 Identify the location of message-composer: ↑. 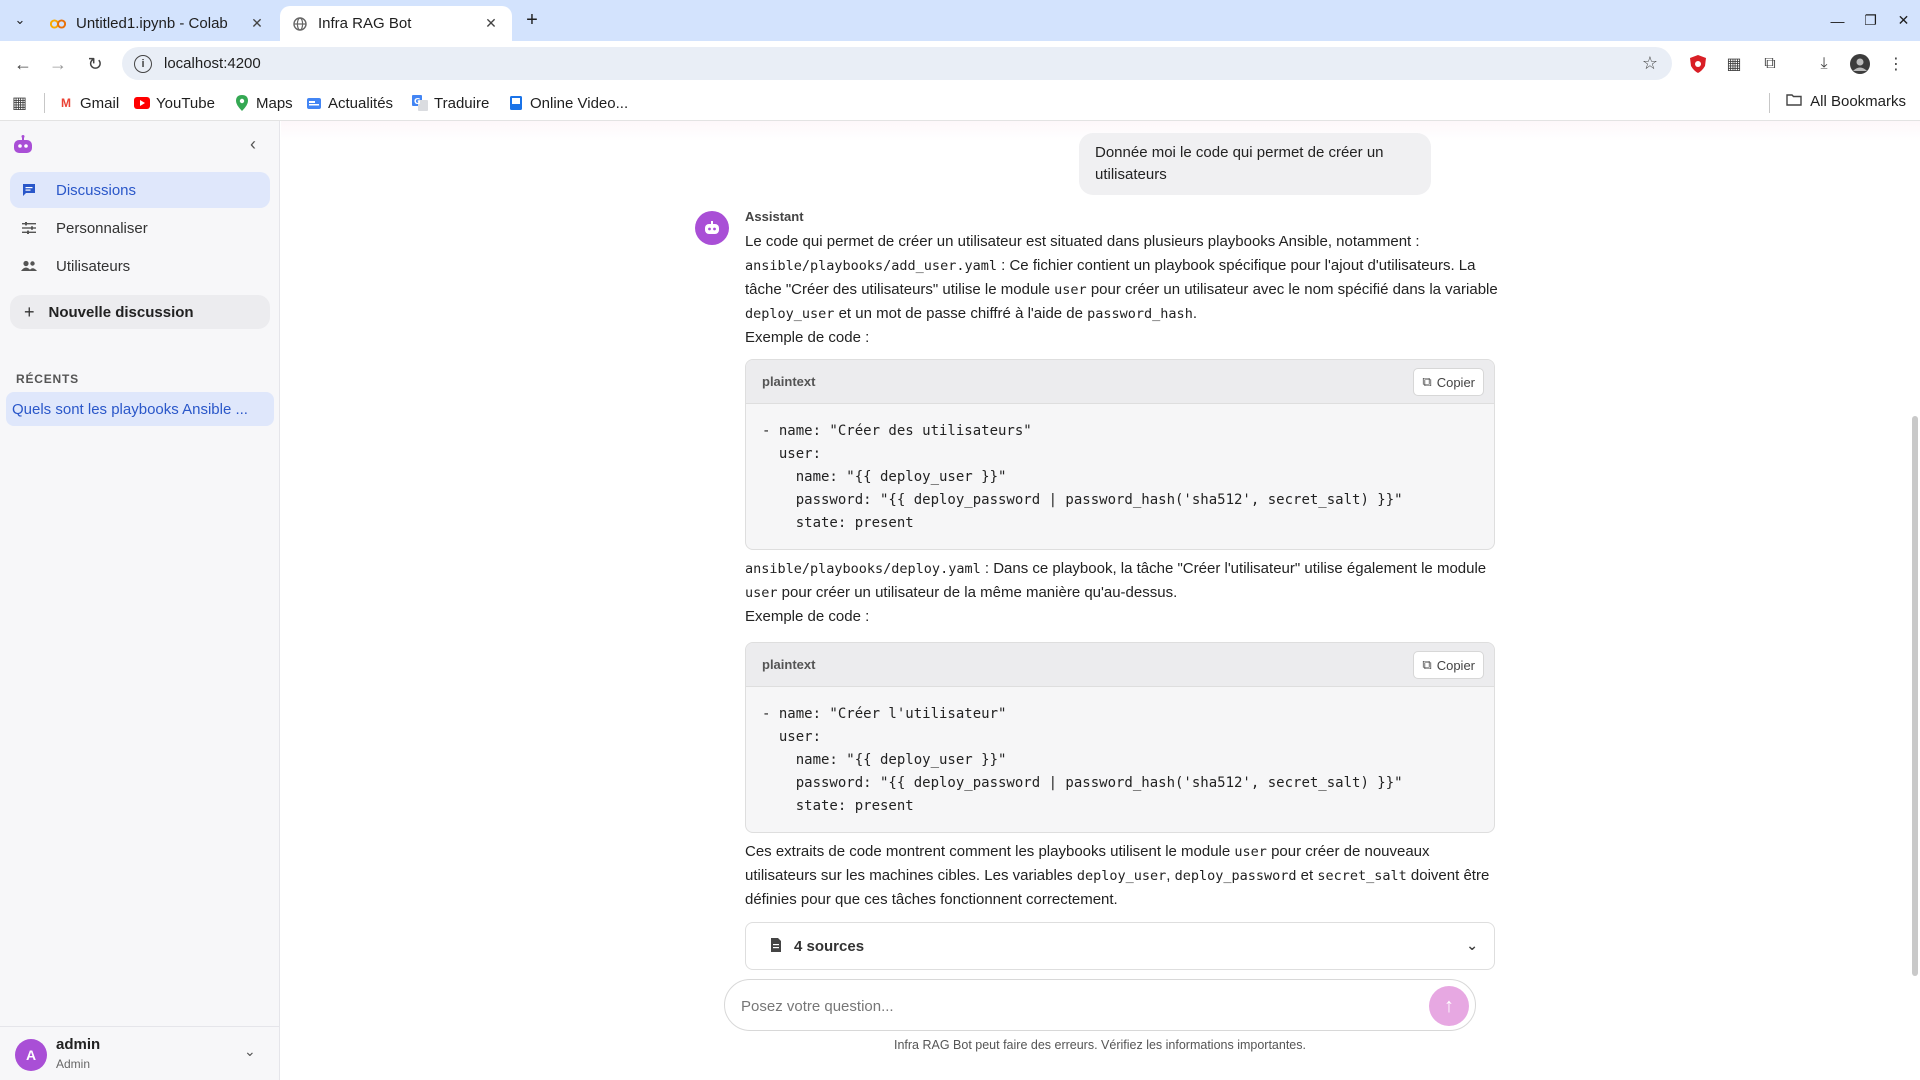
(1100, 1005).